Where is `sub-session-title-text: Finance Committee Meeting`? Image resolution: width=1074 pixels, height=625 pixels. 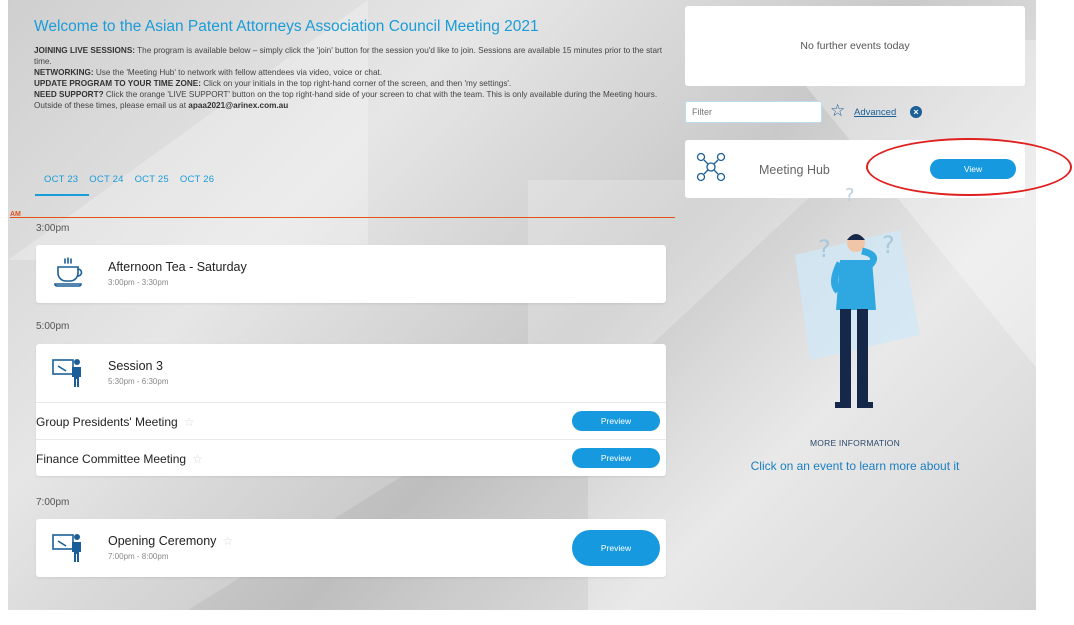 sub-session-title-text: Finance Committee Meeting is located at coordinates (111, 459).